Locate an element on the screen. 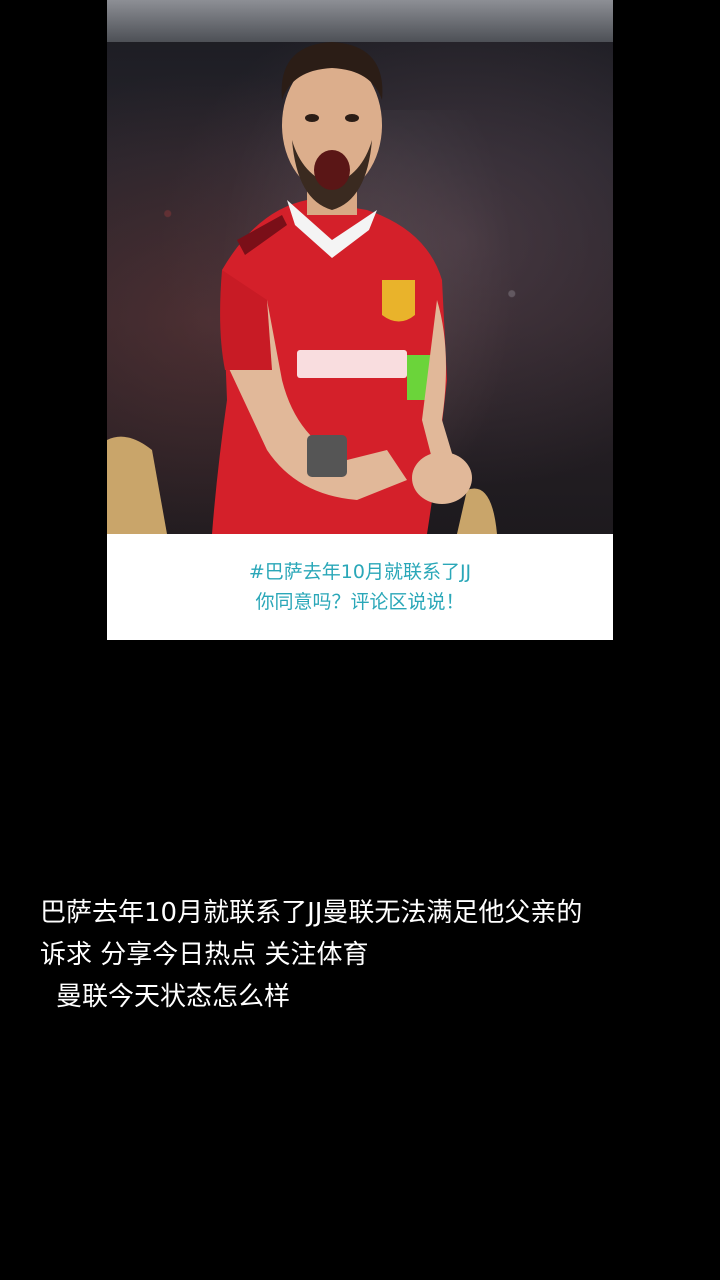 The image size is (720, 1280). post-caption: #巴萨去年10月就联系了JJ 你同意吗？评论区说说！ is located at coordinates (360, 587).